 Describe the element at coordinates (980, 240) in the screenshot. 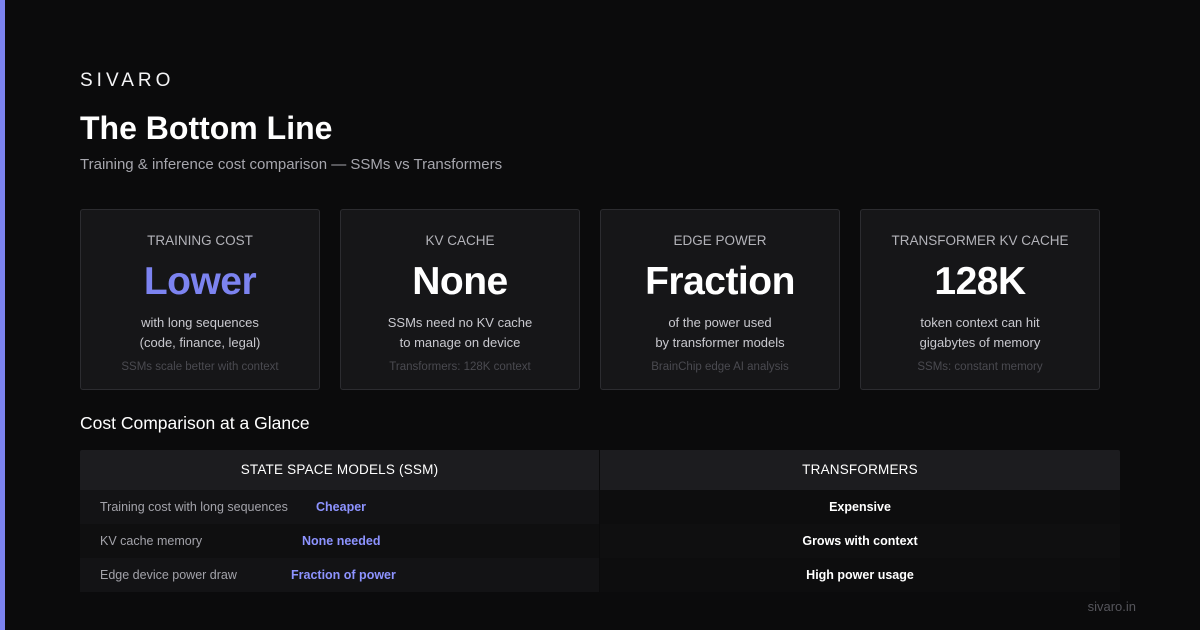

I see `stat-card-label: TRANSFORMER KV CACHE` at that location.